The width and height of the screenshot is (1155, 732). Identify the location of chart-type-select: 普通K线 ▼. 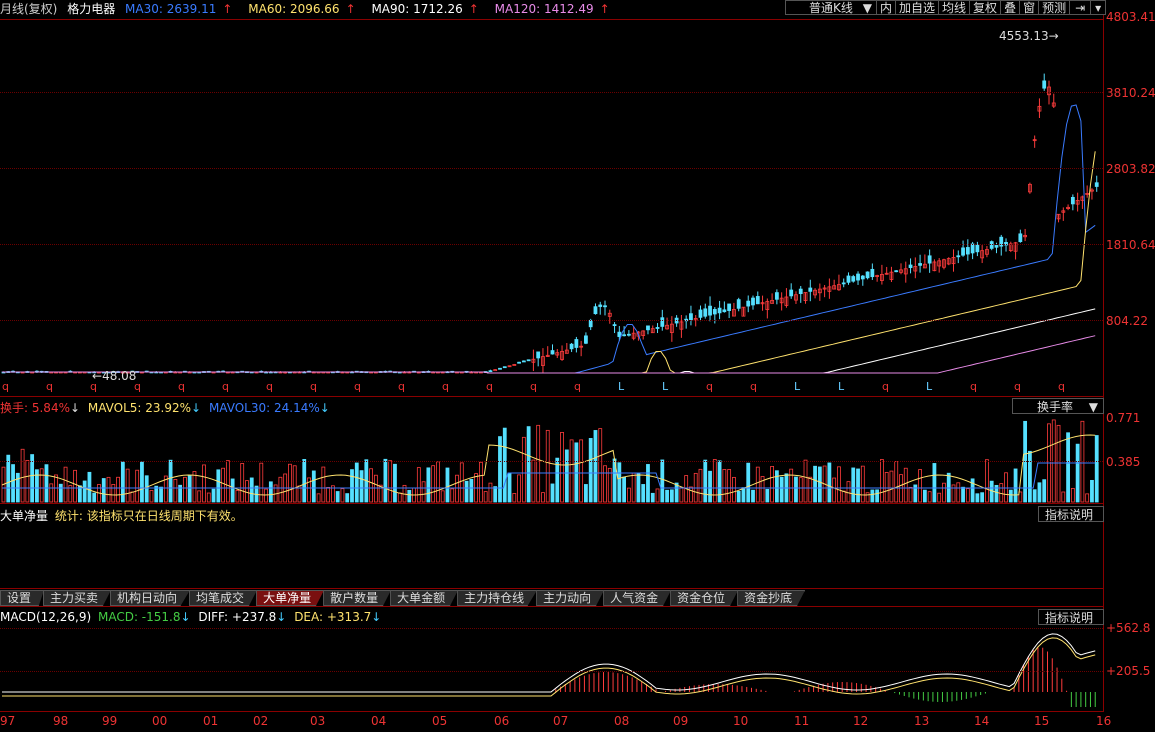
(831, 7).